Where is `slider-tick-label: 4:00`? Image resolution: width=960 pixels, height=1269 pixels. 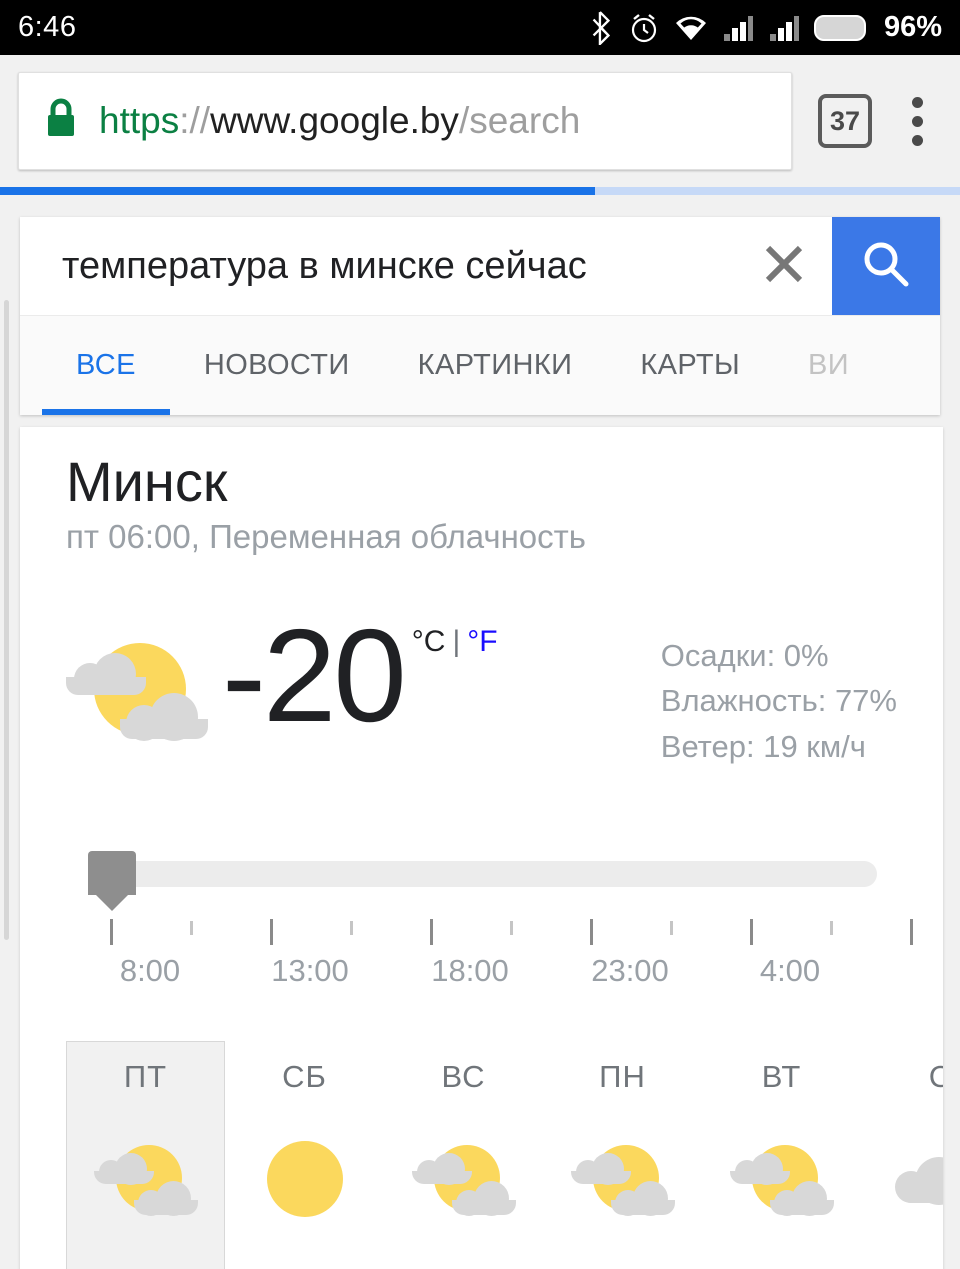 slider-tick-label: 4:00 is located at coordinates (790, 971).